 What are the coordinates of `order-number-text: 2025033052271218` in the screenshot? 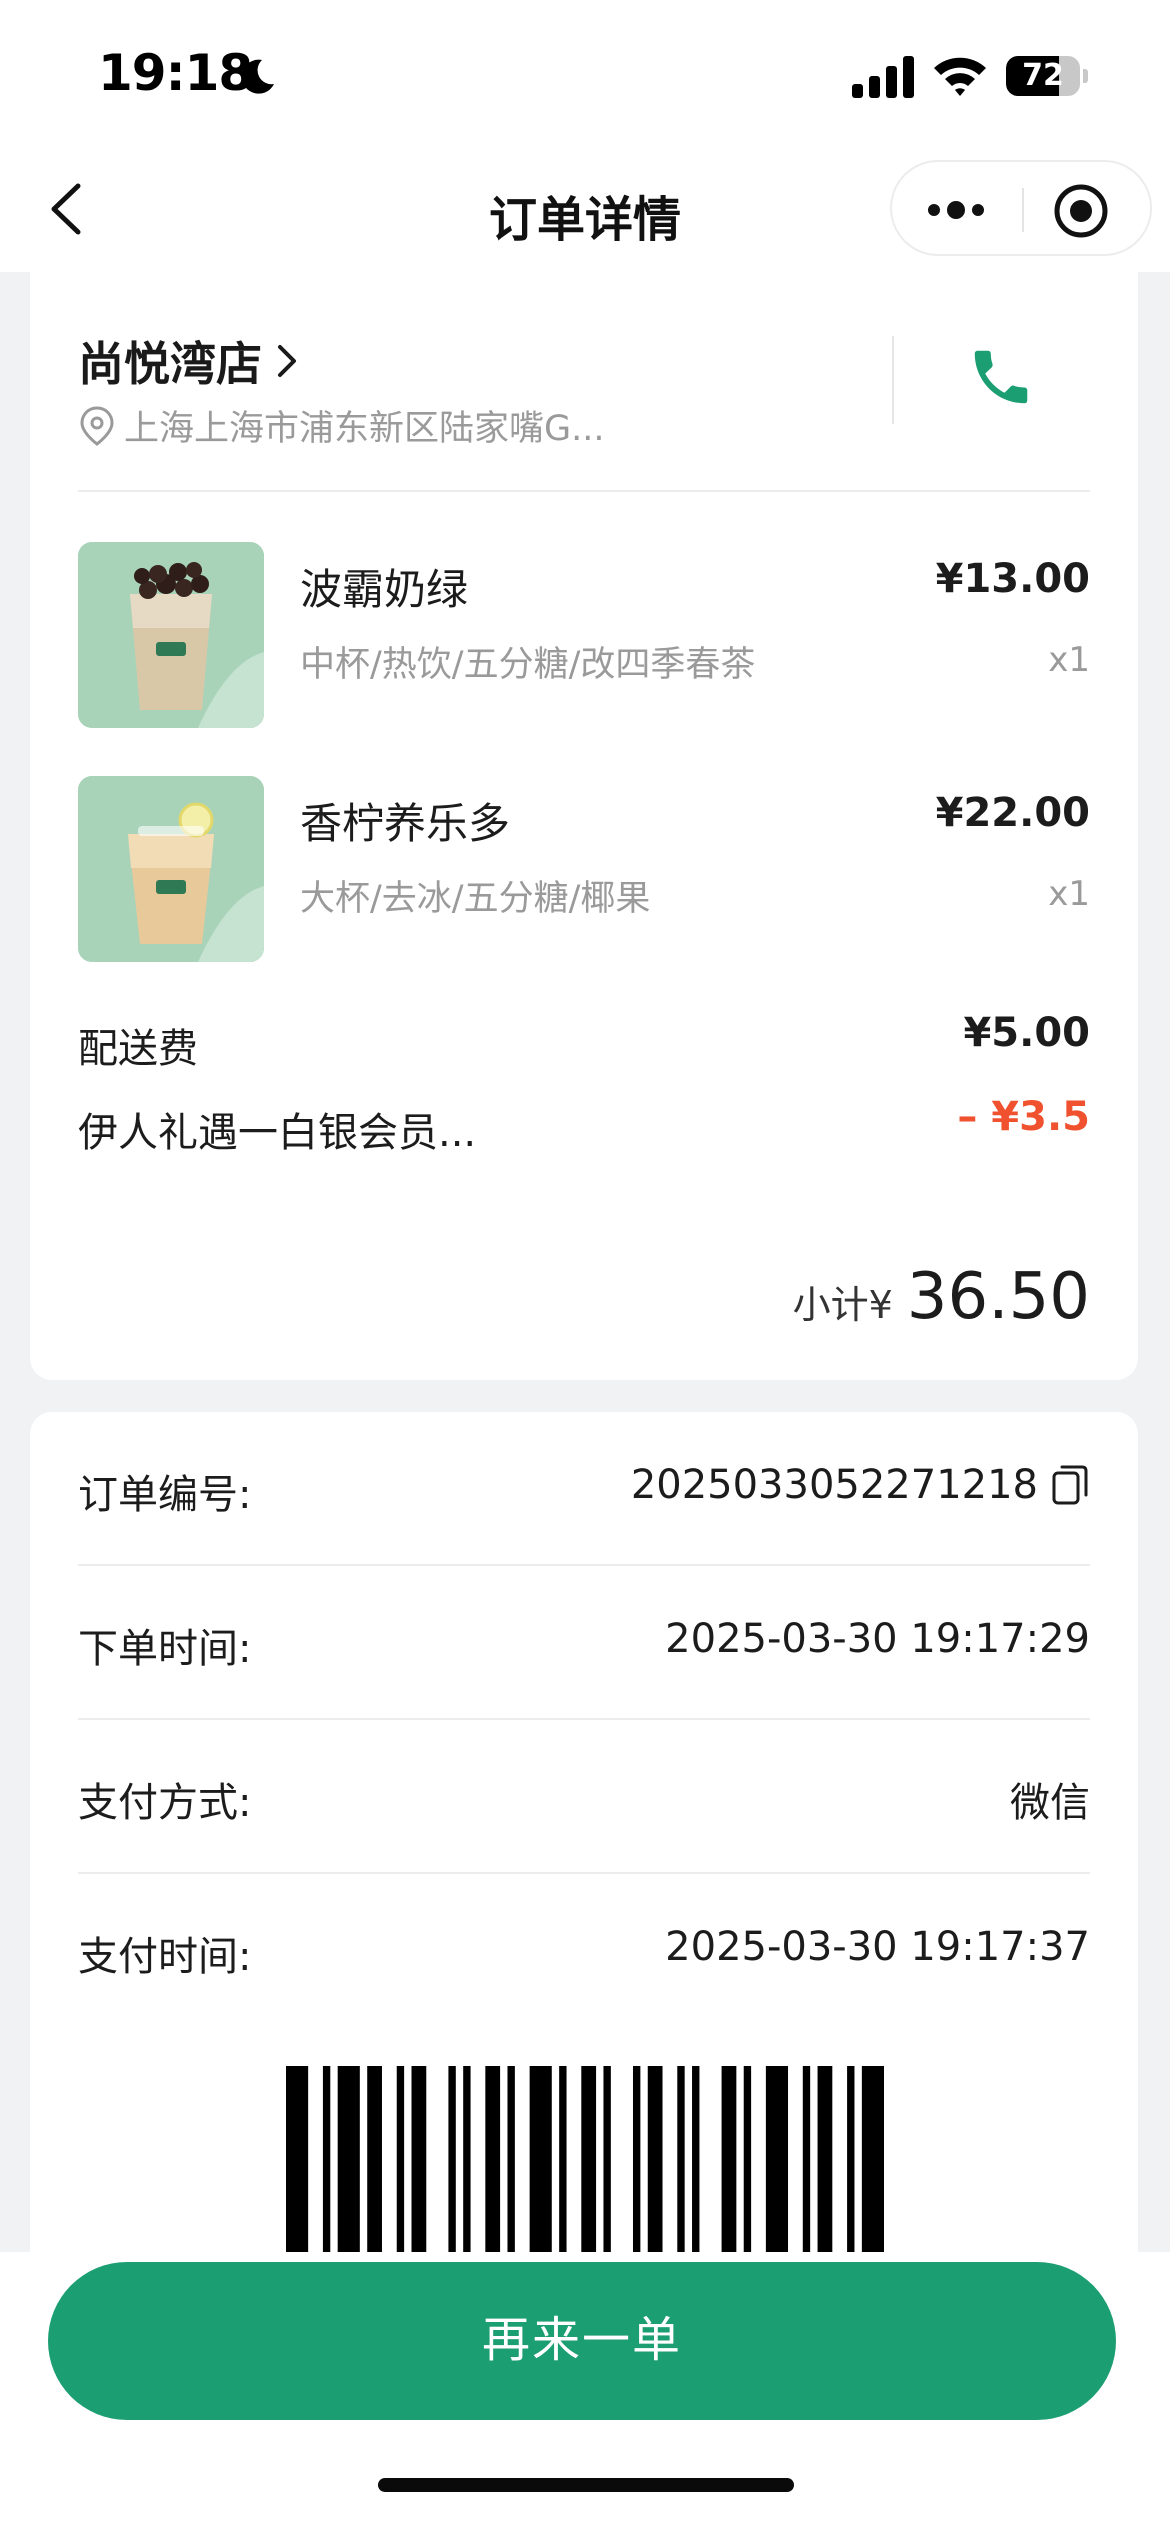 It's located at (834, 1485).